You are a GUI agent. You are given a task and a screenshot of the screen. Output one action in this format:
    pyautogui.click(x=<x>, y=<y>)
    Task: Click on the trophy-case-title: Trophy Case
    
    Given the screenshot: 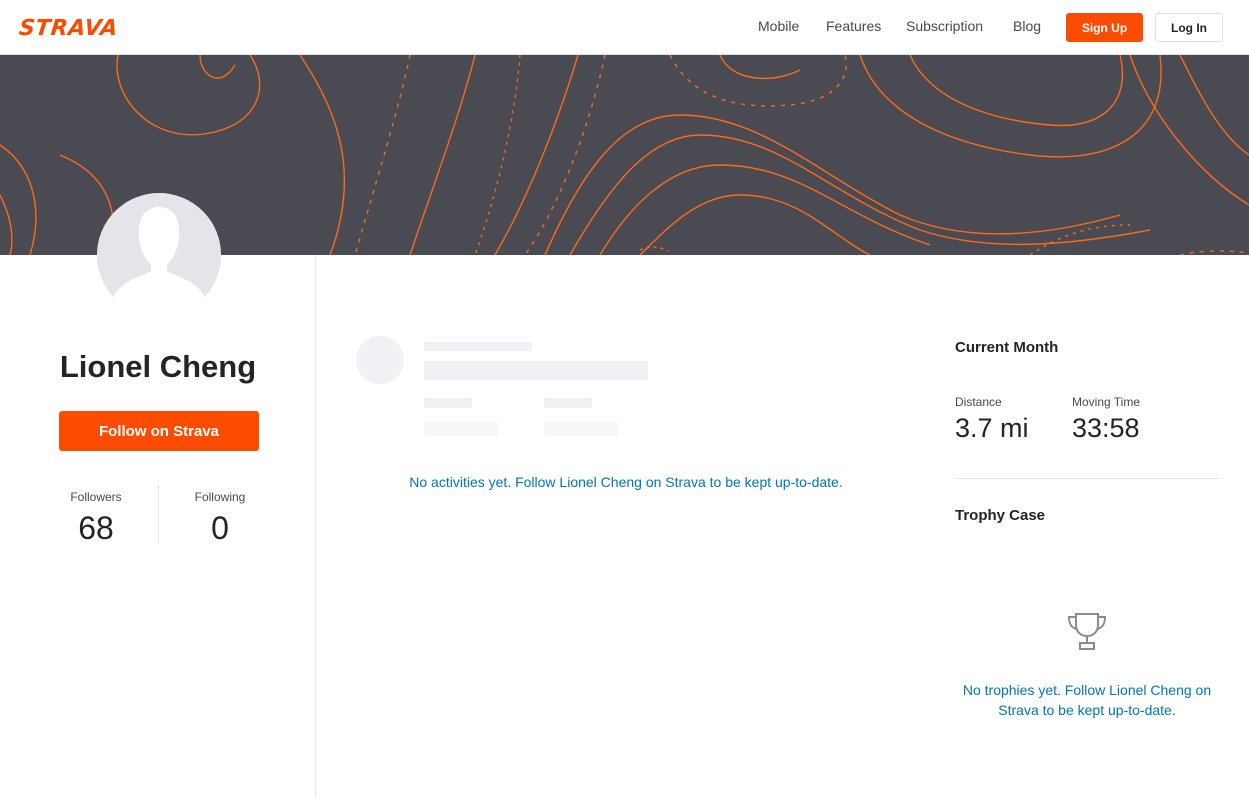 What is the action you would take?
    pyautogui.click(x=1000, y=515)
    